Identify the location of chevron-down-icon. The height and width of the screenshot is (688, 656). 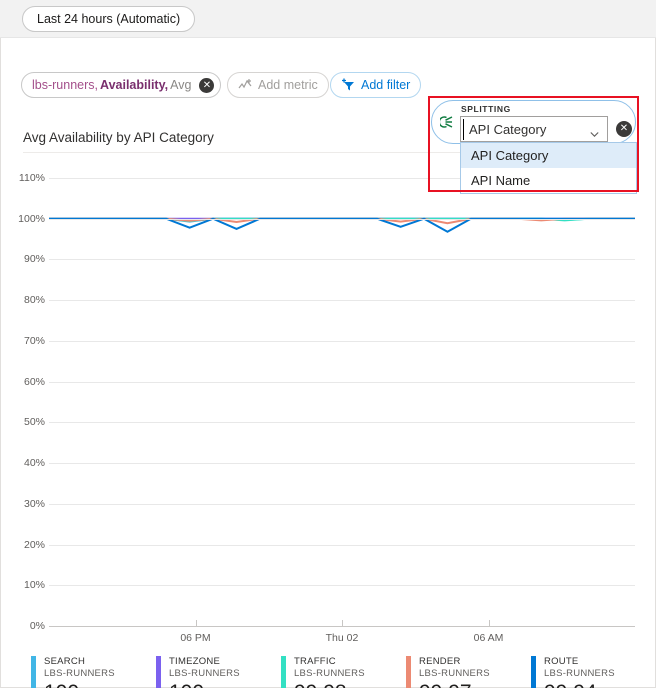
(594, 131).